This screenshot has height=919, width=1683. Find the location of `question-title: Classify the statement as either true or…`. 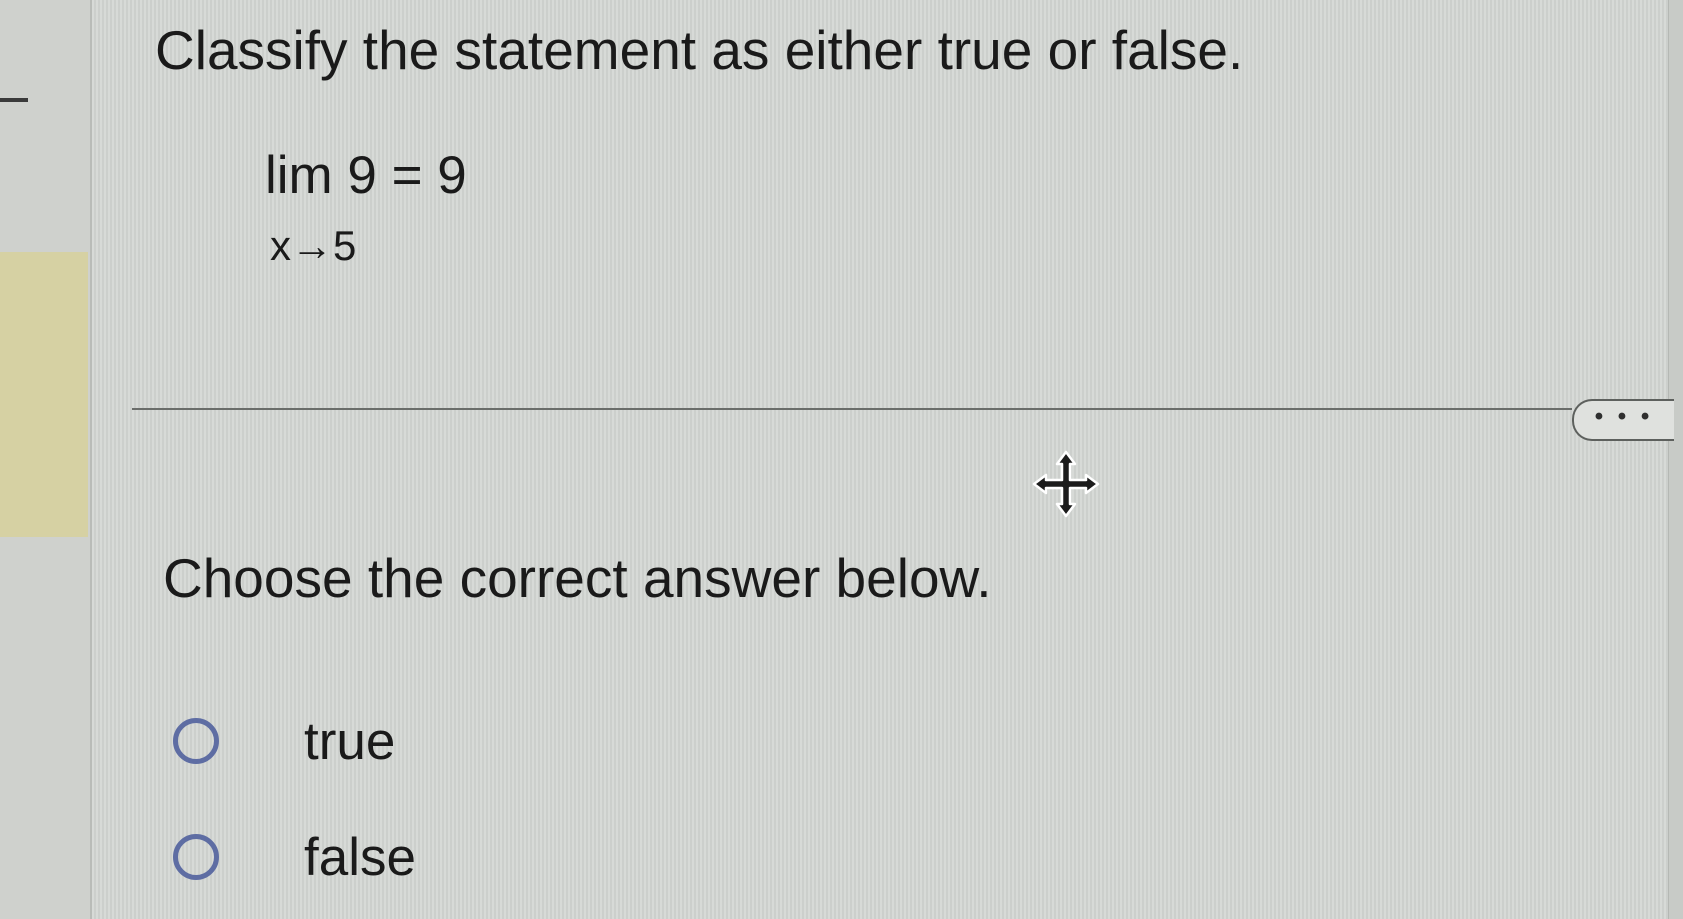

question-title: Classify the statement as either true or… is located at coordinates (699, 50).